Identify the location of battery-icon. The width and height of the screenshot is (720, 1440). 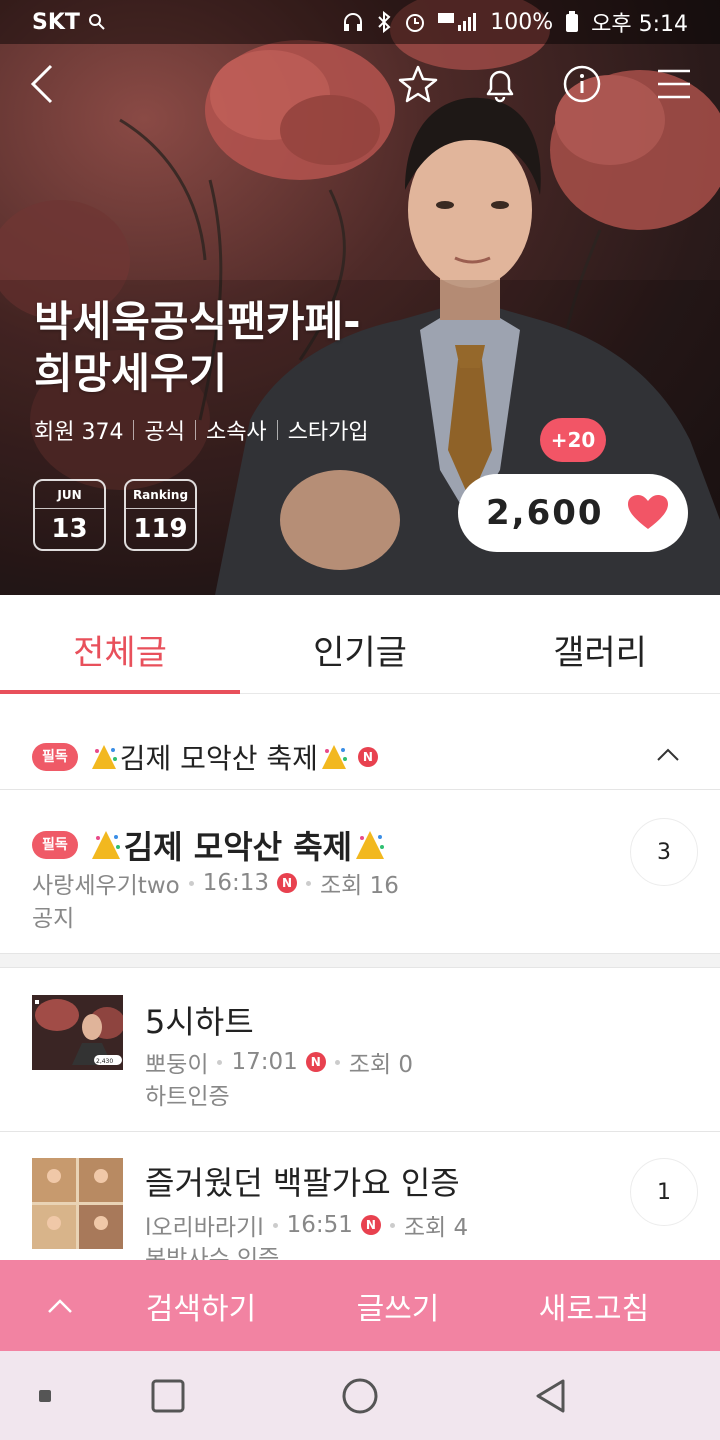
(572, 21).